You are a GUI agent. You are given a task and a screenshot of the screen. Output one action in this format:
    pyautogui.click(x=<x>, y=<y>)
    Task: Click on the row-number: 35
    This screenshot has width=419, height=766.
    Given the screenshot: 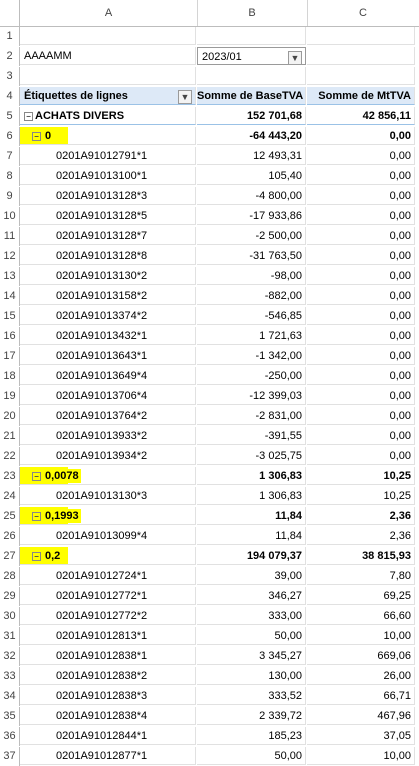 What is the action you would take?
    pyautogui.click(x=10, y=716)
    